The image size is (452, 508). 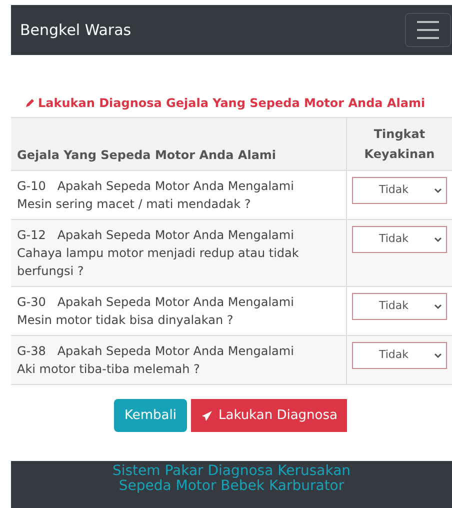 What do you see at coordinates (158, 253) in the screenshot?
I see `symptom-text: G-12 Apakah Sepeda Motor Anda Mengalami Cahaya lampu motor menjadi redup atau tidak berfungsi ?` at bounding box center [158, 253].